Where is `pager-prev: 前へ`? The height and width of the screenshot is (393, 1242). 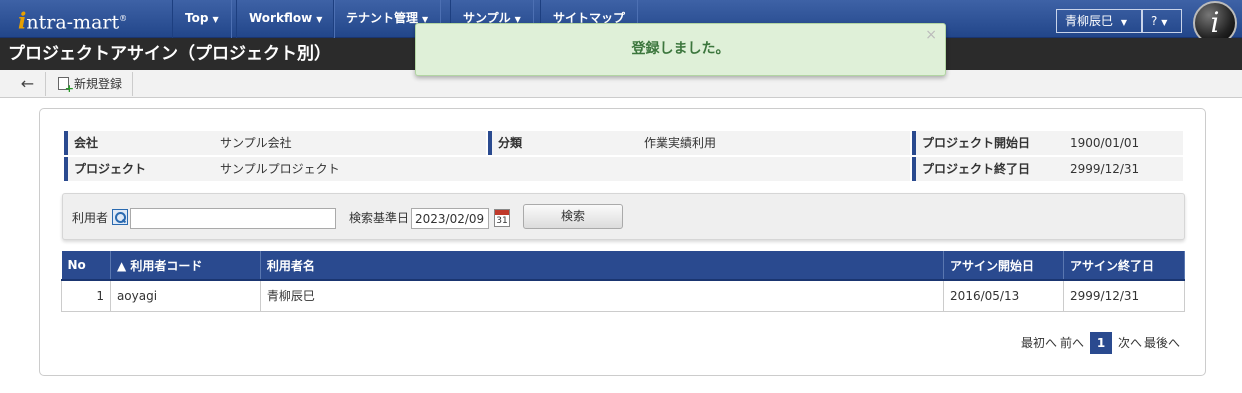 pager-prev: 前へ is located at coordinates (1072, 343).